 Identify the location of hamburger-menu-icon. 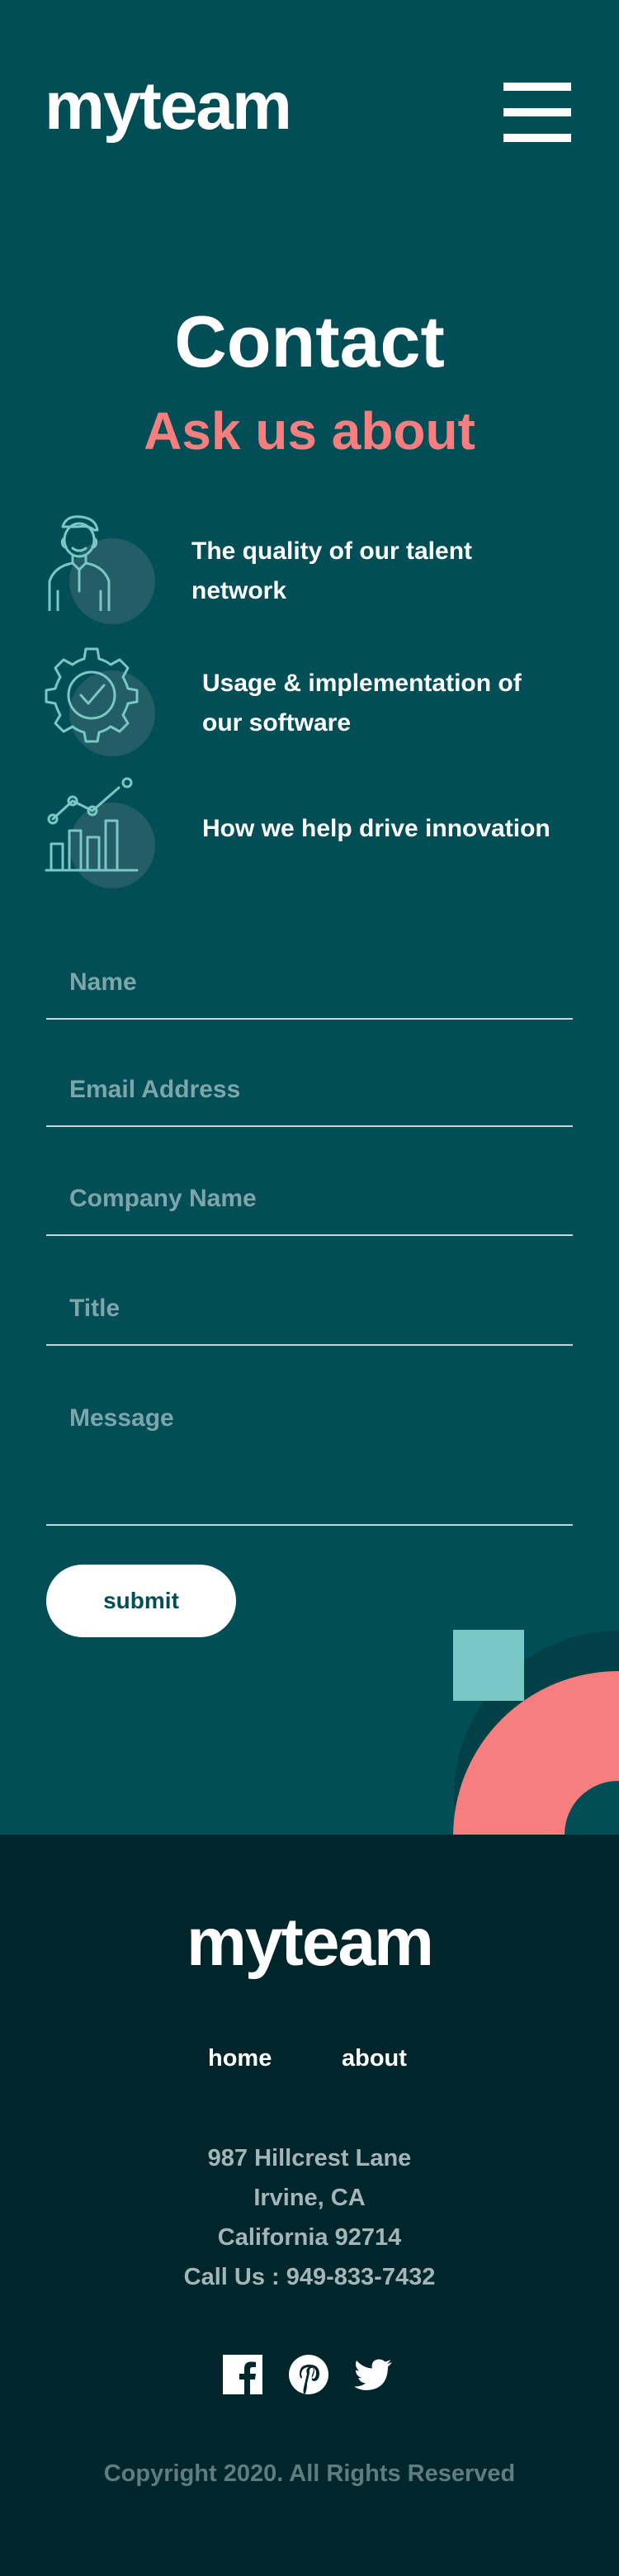
(537, 112).